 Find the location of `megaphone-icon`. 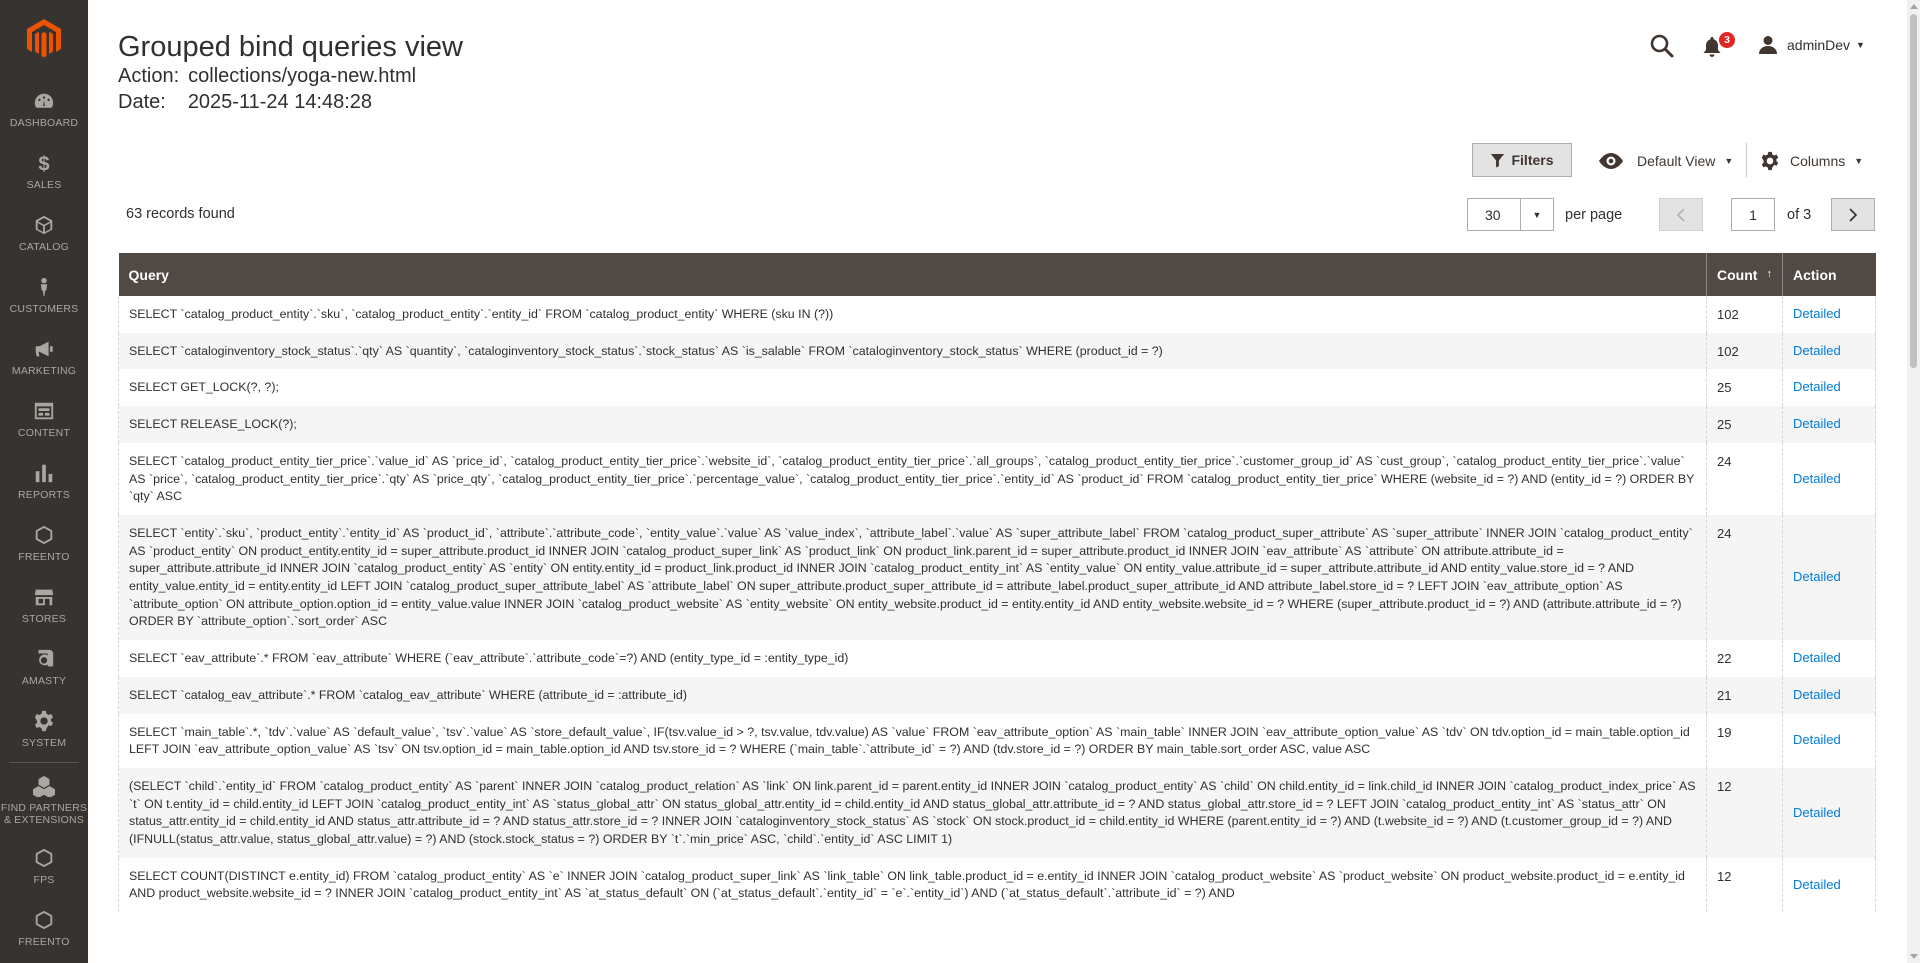

megaphone-icon is located at coordinates (44, 348).